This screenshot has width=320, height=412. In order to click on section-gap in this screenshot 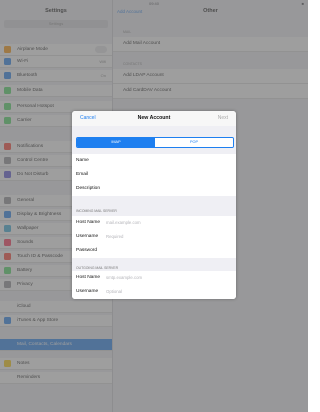, I will do `click(154, 206)`.